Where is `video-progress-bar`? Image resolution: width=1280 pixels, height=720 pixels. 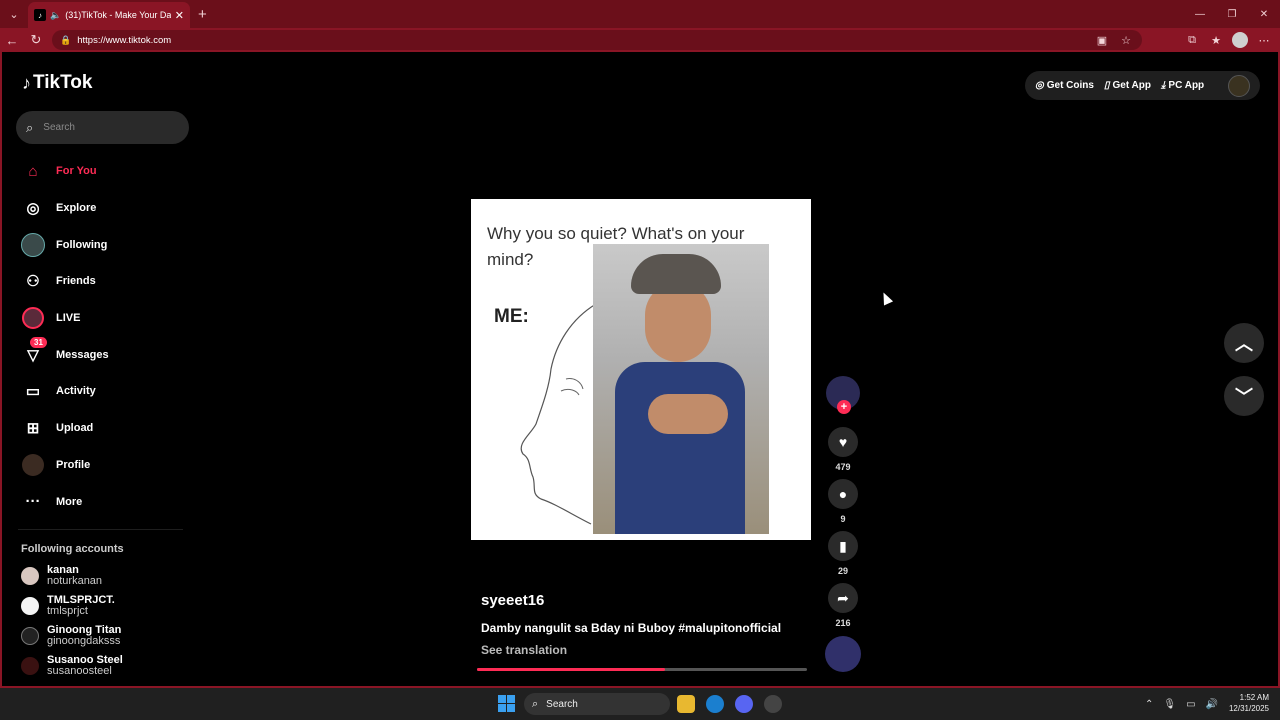 video-progress-bar is located at coordinates (642, 669).